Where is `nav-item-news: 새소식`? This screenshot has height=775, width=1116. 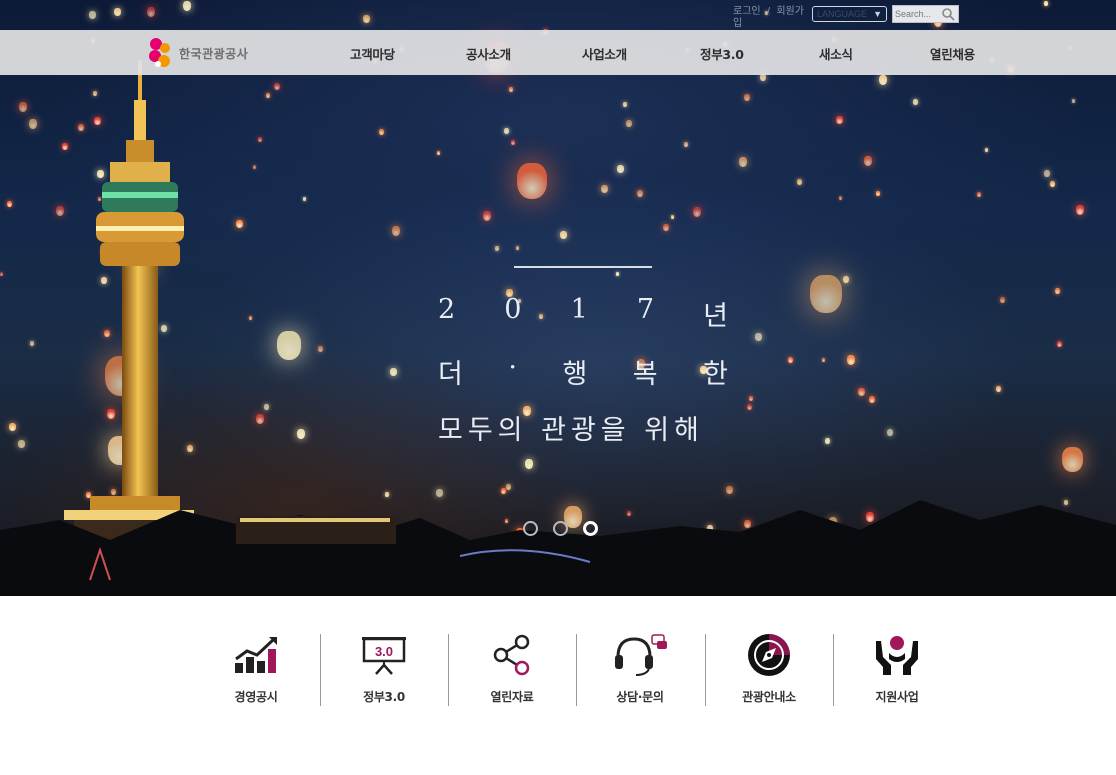 nav-item-news: 새소식 is located at coordinates (836, 53).